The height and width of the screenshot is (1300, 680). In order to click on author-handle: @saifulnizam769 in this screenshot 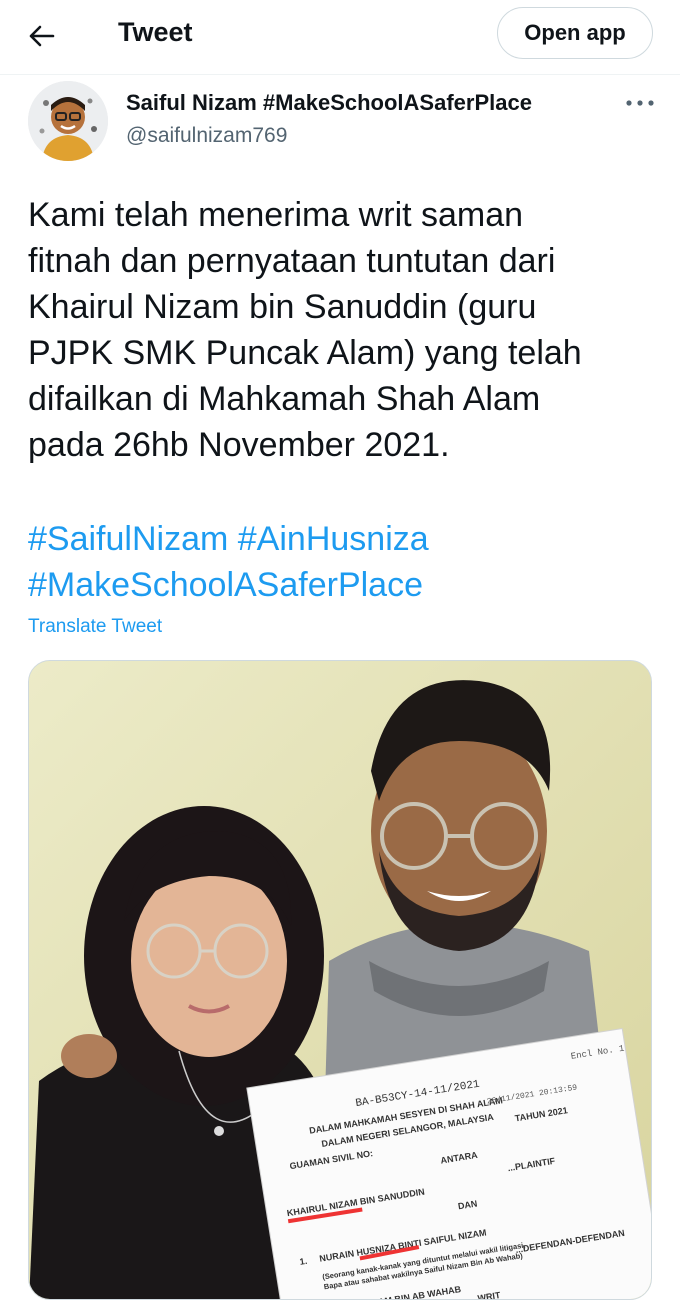, I will do `click(206, 136)`.